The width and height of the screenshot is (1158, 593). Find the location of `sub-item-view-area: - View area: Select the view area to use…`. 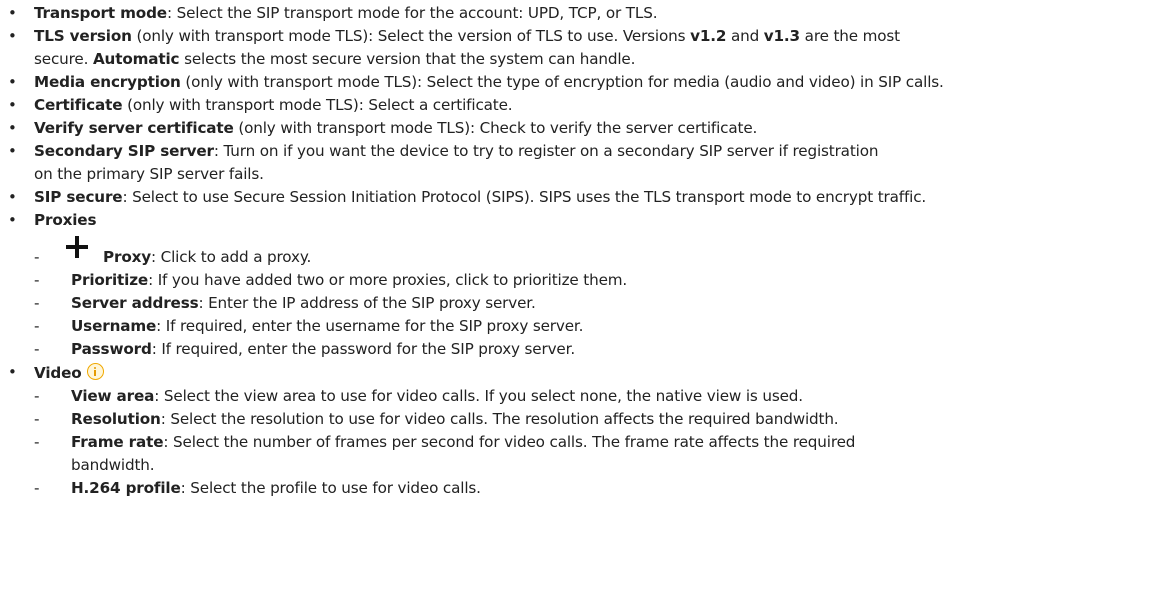

sub-item-view-area: - View area: Select the view area to use… is located at coordinates (582, 396).